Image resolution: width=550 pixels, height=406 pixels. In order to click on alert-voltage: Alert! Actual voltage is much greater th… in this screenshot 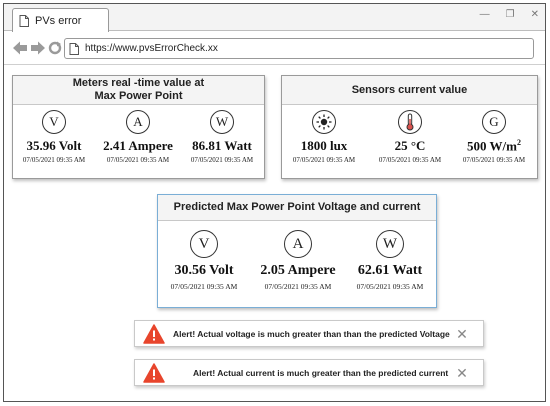, I will do `click(309, 333)`.